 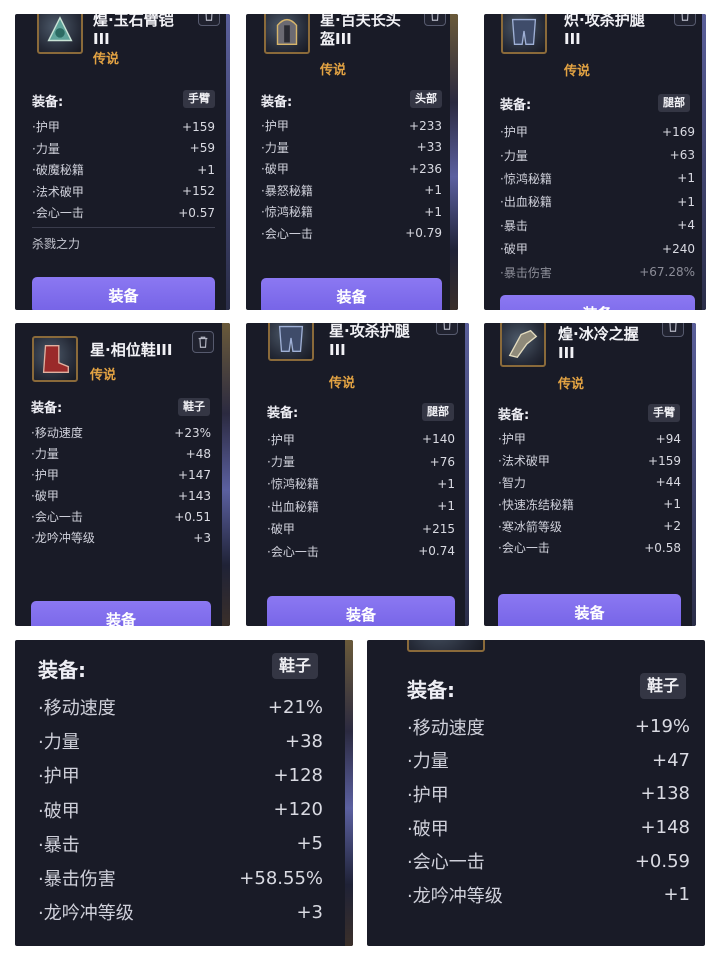 I want to click on slot-badge: 鞋子, so click(x=194, y=407).